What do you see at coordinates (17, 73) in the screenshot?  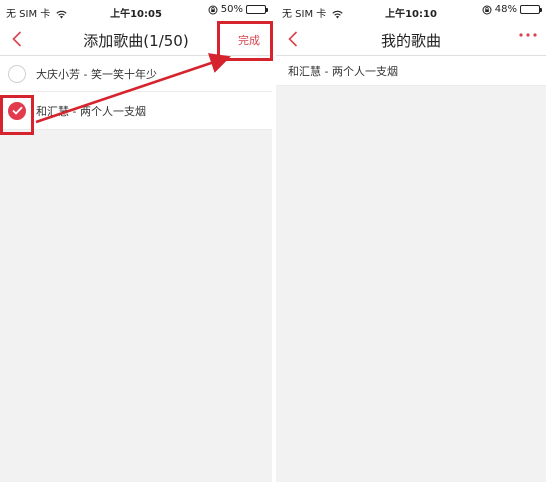 I see `song-select-radio` at bounding box center [17, 73].